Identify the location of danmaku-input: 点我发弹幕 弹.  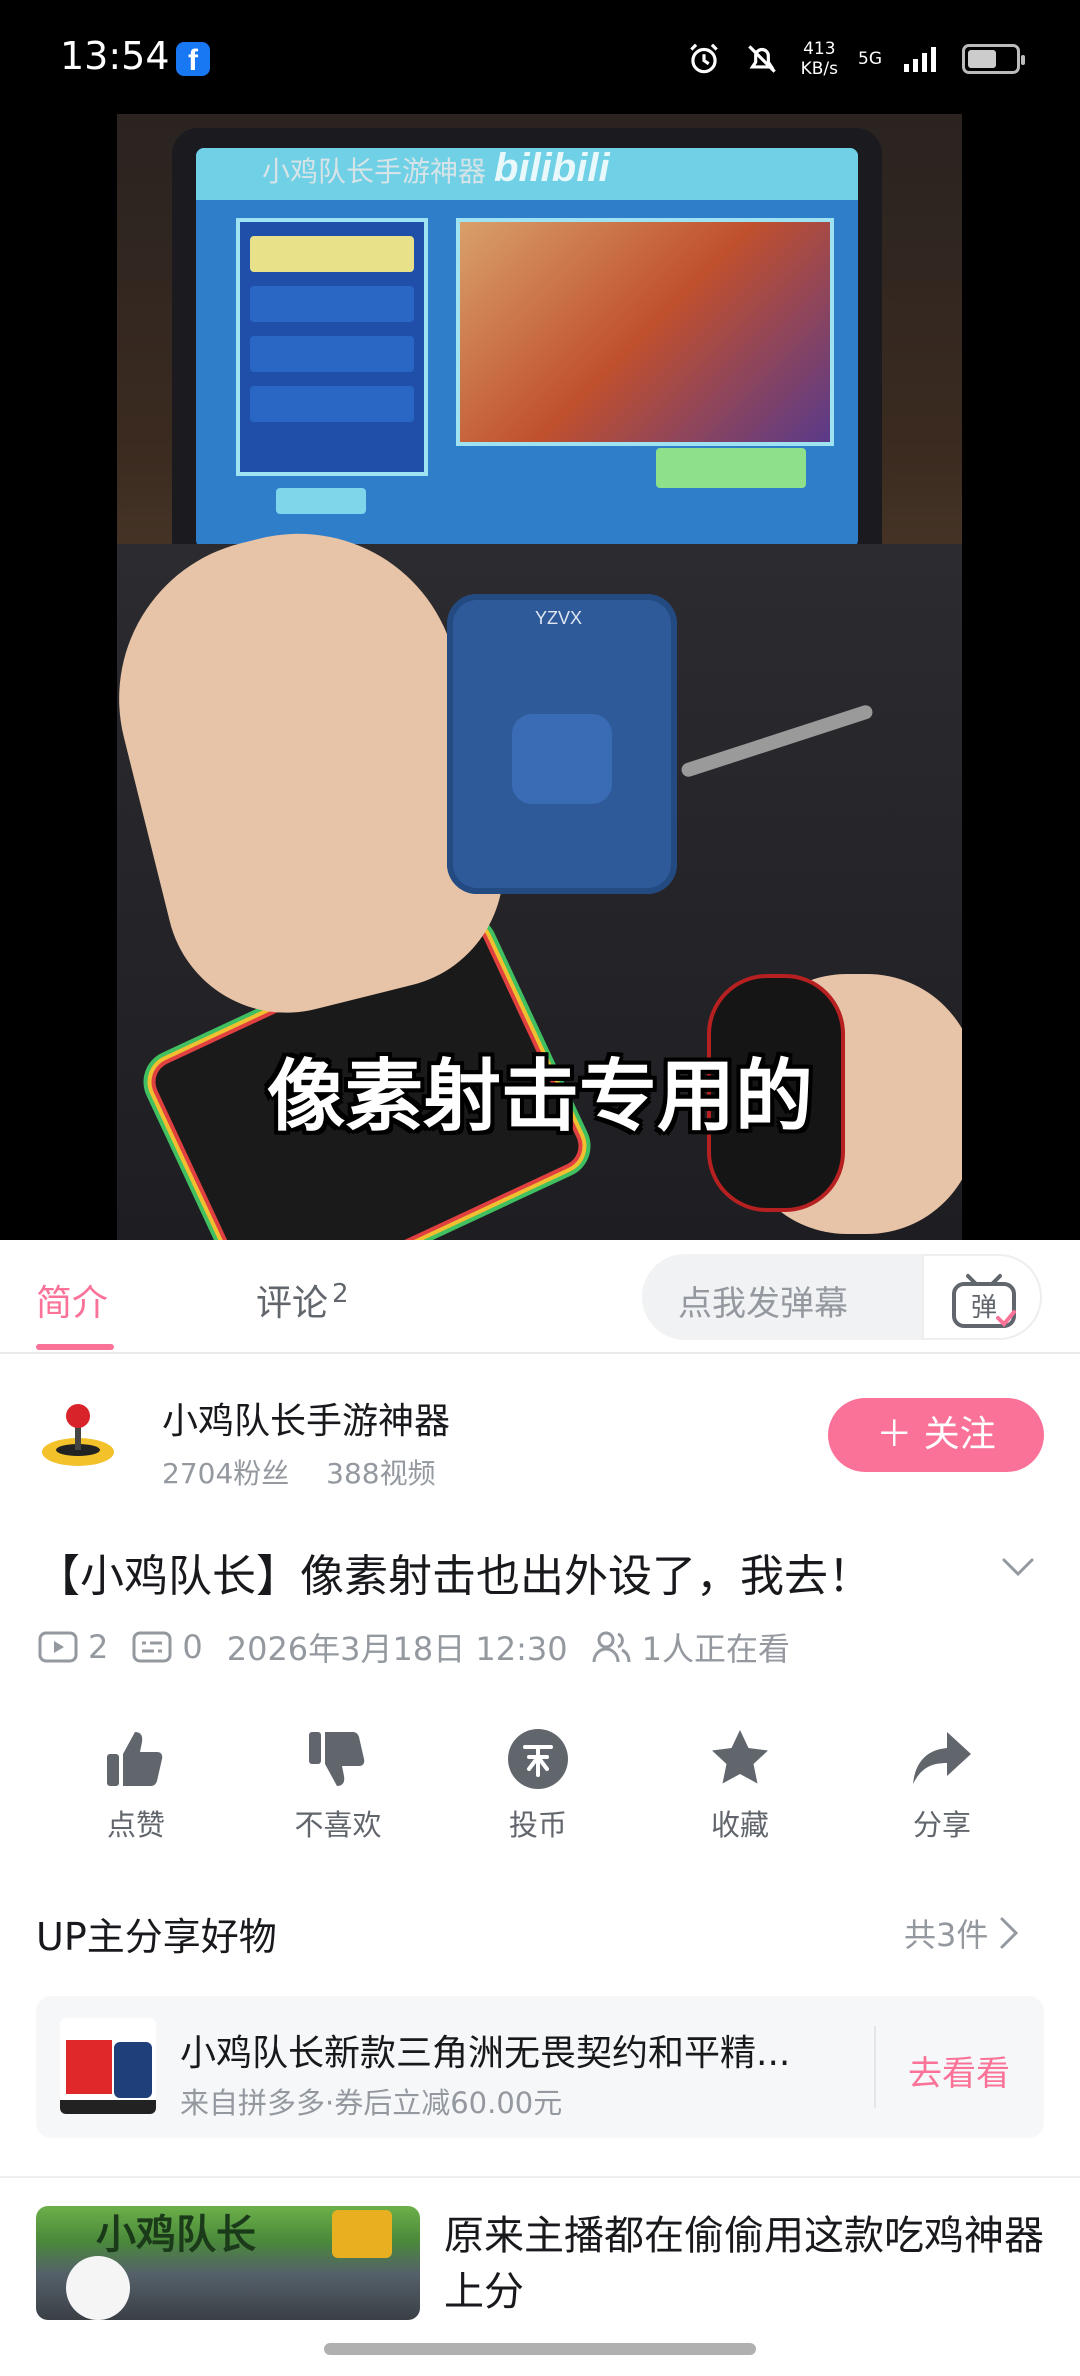
(842, 1297).